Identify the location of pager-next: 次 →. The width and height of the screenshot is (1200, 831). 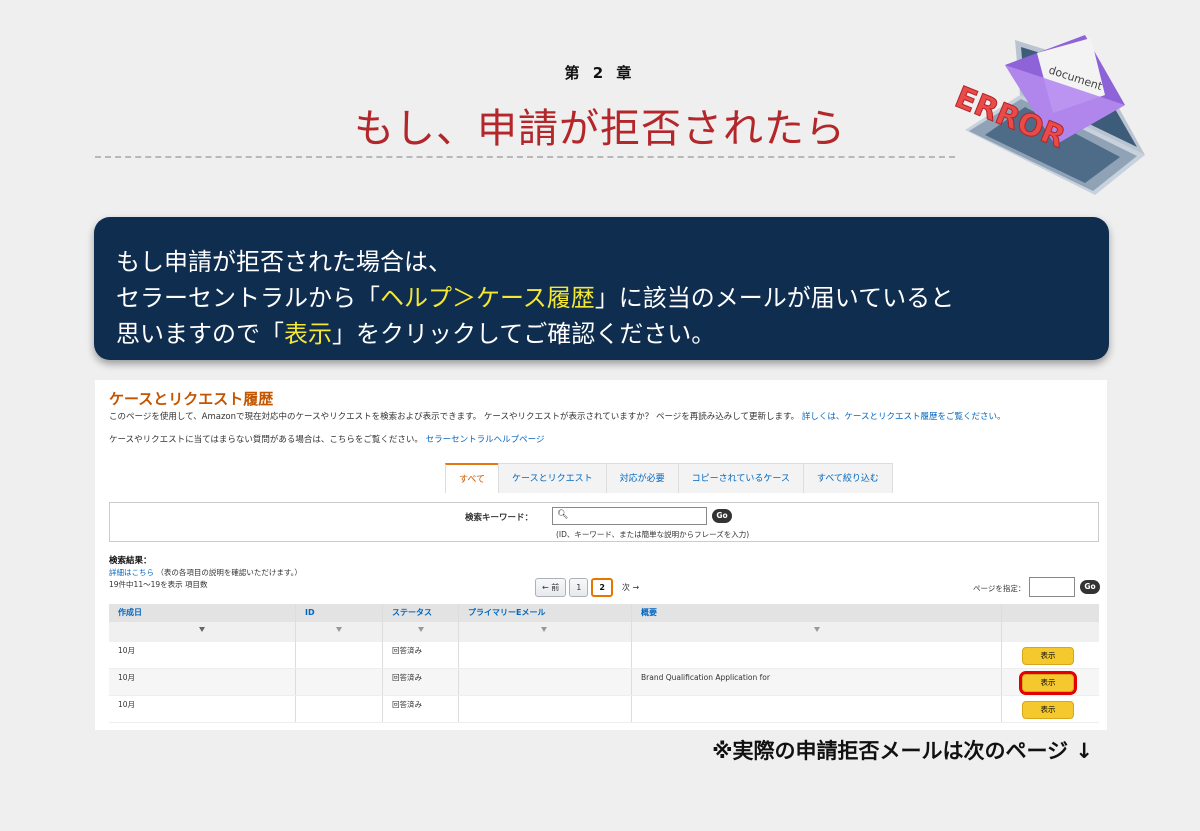
(630, 587).